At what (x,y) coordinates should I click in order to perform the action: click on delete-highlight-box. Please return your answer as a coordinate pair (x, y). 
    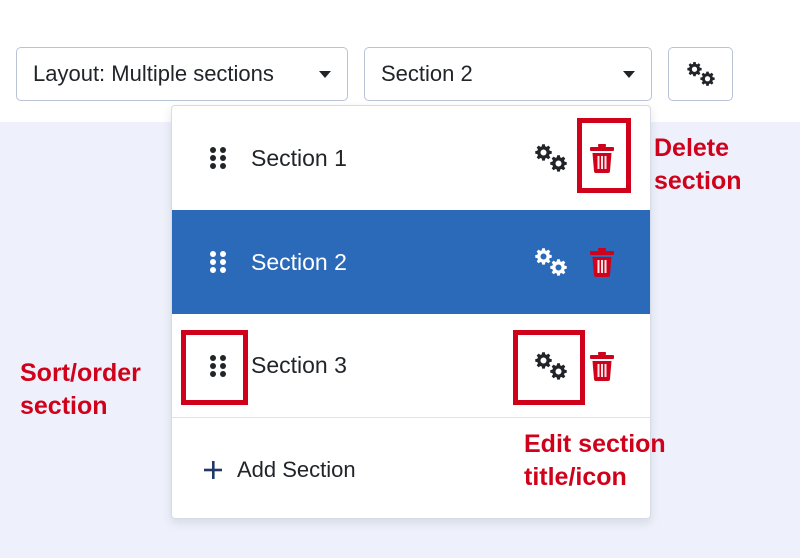
    Looking at the image, I should click on (604, 155).